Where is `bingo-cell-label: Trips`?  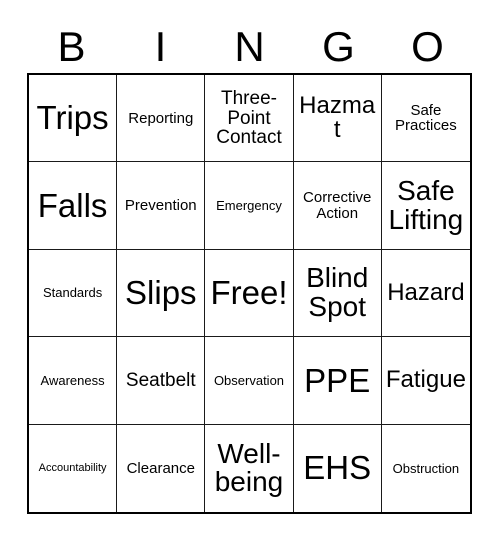 bingo-cell-label: Trips is located at coordinates (72, 118).